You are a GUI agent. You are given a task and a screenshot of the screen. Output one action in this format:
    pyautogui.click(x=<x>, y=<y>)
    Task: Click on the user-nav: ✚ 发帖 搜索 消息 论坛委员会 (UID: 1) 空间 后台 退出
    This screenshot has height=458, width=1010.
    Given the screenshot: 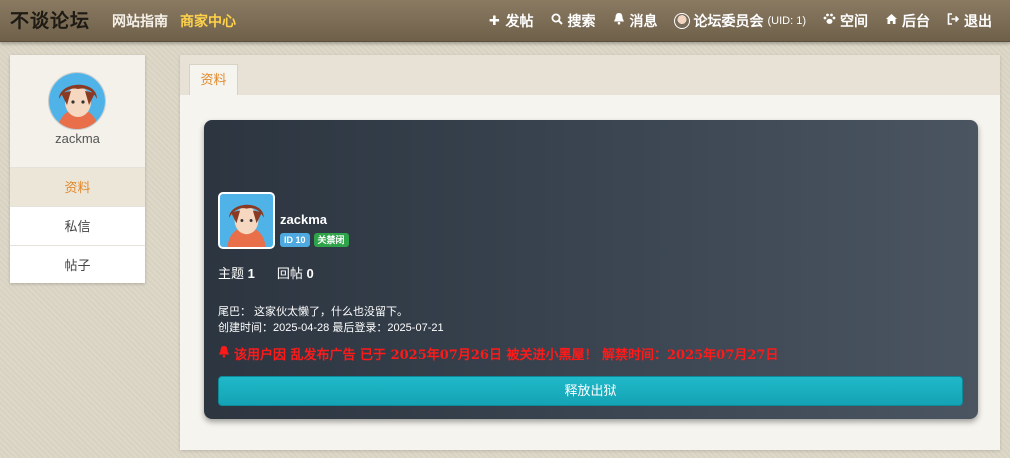 What is the action you would take?
    pyautogui.click(x=740, y=21)
    